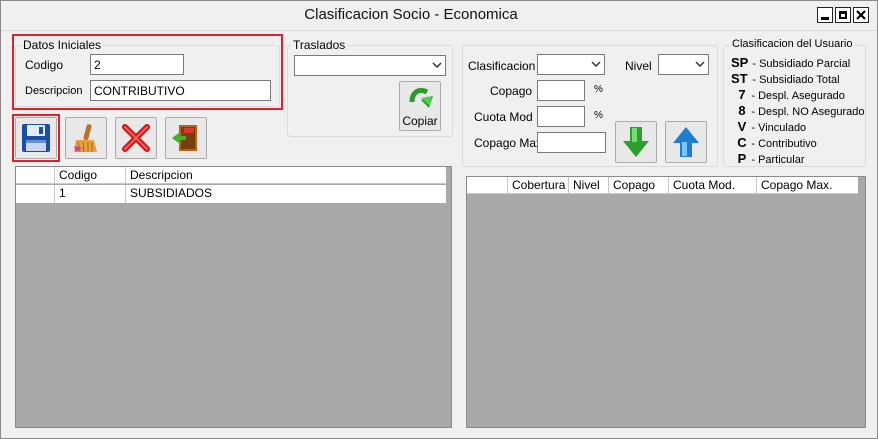  I want to click on exit-button, so click(186, 138).